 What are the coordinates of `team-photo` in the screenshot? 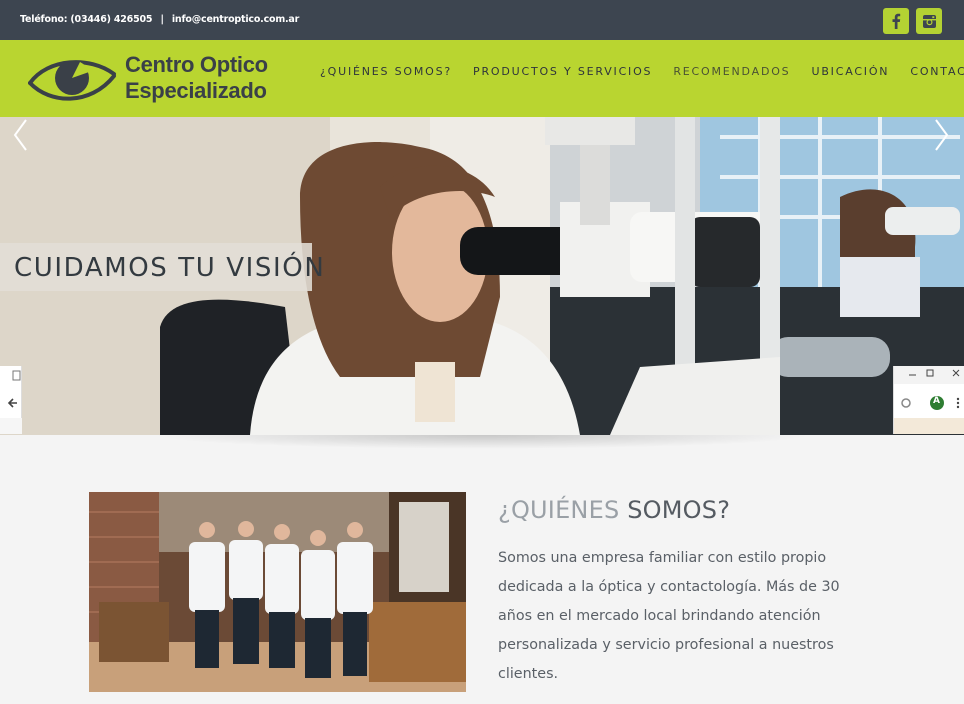 It's located at (277, 592).